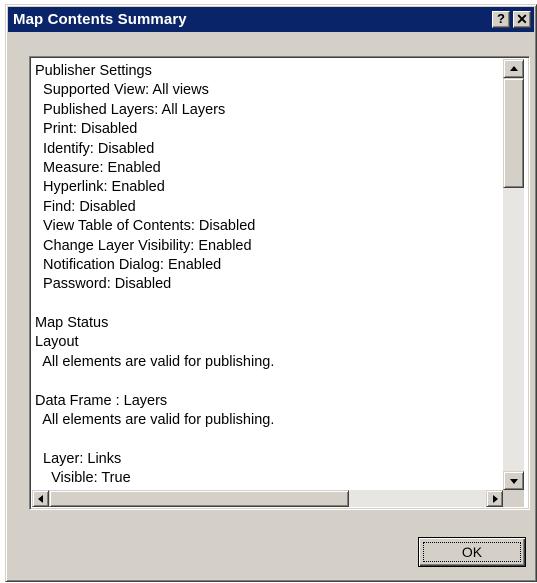 The height and width of the screenshot is (583, 537). I want to click on arrow-down-icon, so click(514, 481).